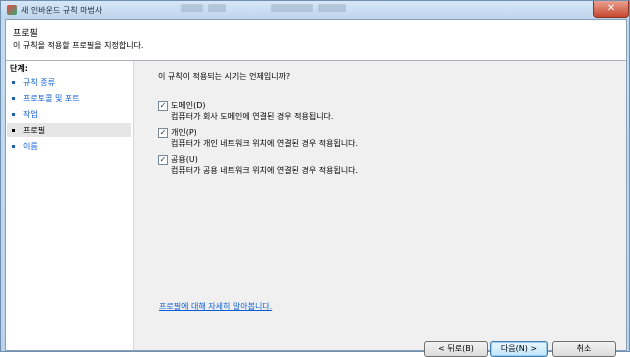  I want to click on step-protocol-ports: 프로토콜 및 포트, so click(69, 98).